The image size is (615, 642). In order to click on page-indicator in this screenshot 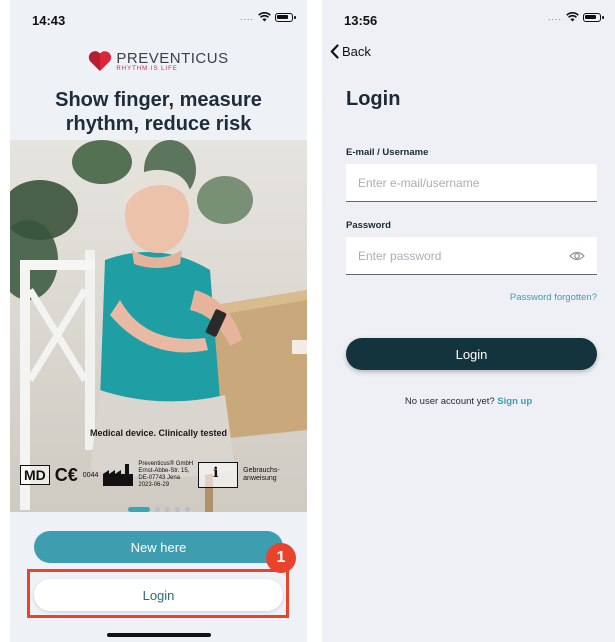, I will do `click(158, 509)`.